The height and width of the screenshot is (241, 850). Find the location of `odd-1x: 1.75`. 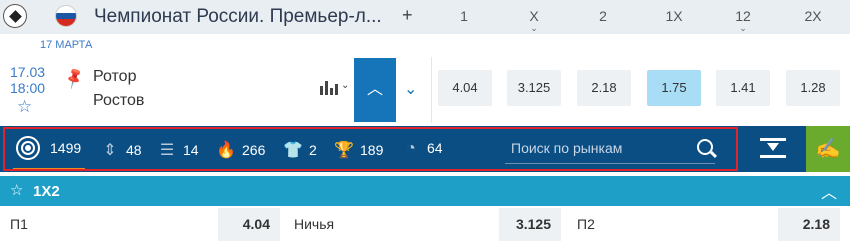

odd-1x: 1.75 is located at coordinates (674, 88).